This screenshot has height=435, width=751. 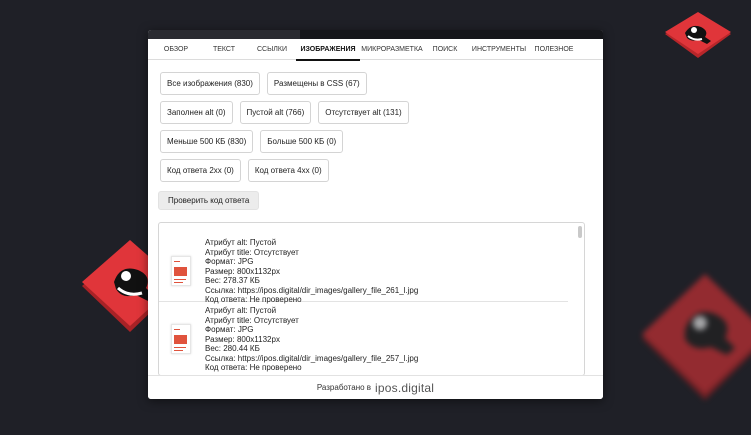 I want to click on tab-overview: Обзор, so click(x=176, y=49).